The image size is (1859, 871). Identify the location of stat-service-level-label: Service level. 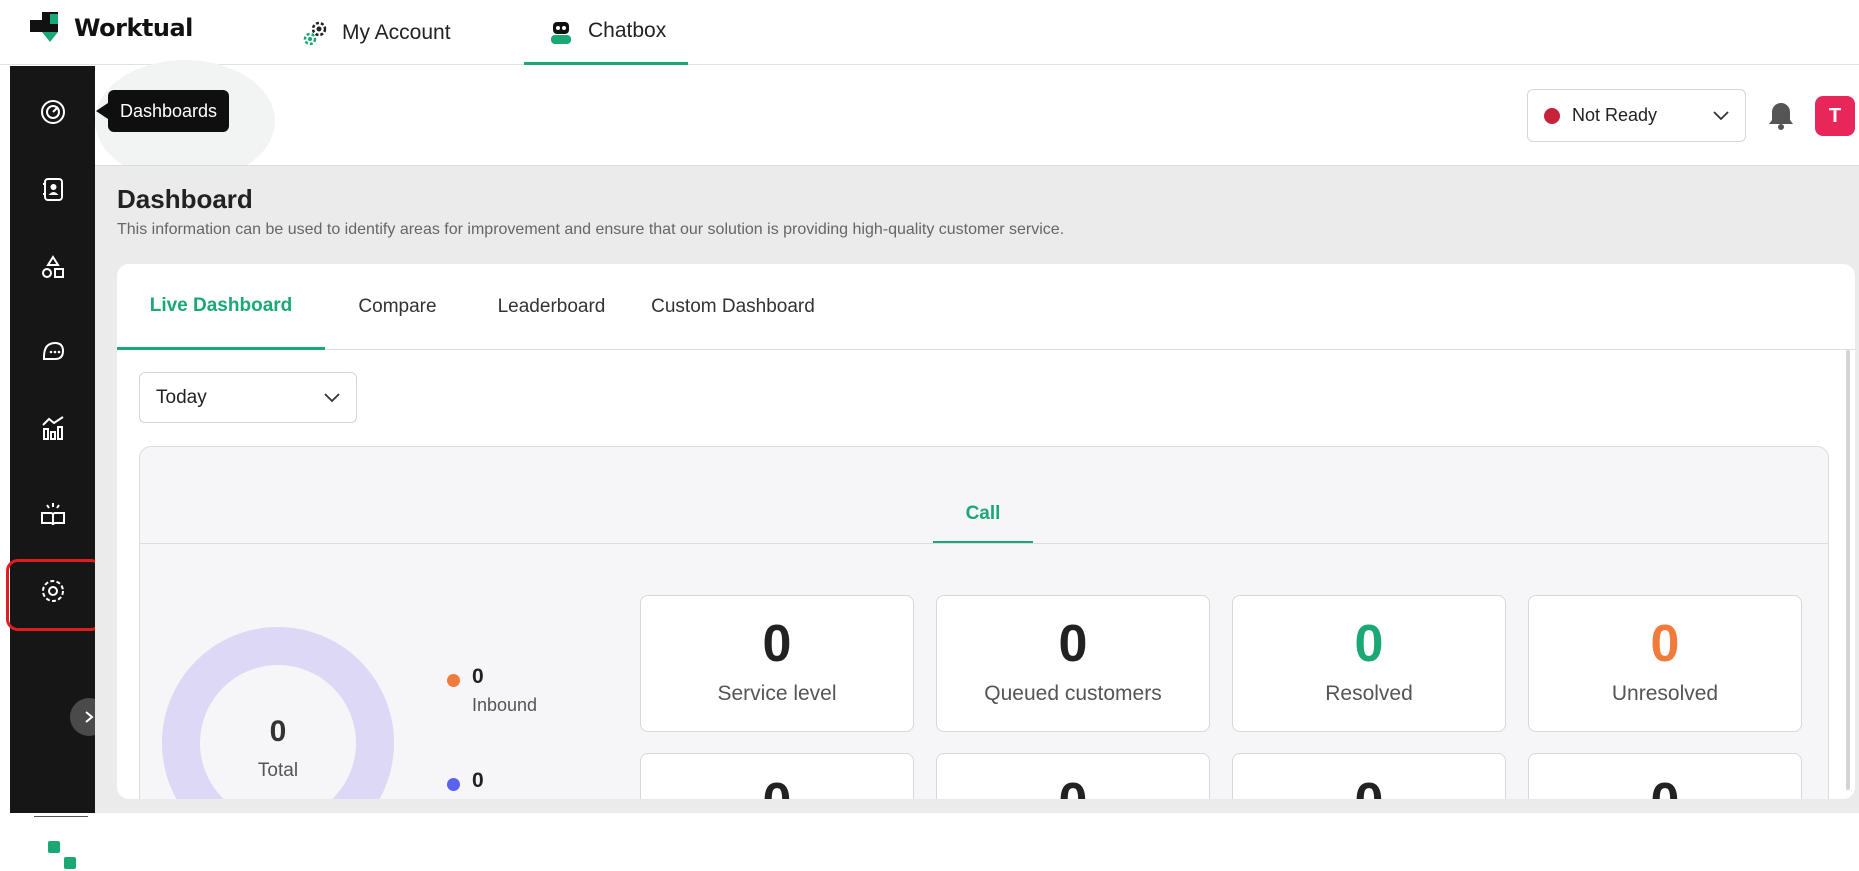
(777, 693).